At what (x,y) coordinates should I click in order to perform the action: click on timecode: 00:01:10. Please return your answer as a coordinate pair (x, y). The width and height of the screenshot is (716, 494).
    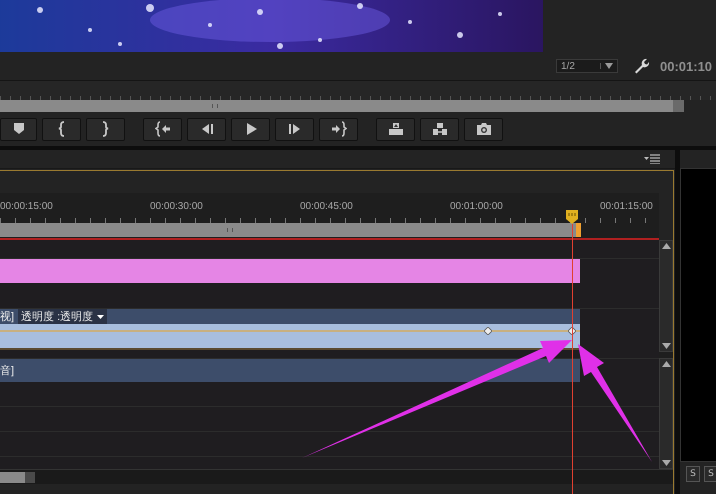
    Looking at the image, I should click on (687, 66).